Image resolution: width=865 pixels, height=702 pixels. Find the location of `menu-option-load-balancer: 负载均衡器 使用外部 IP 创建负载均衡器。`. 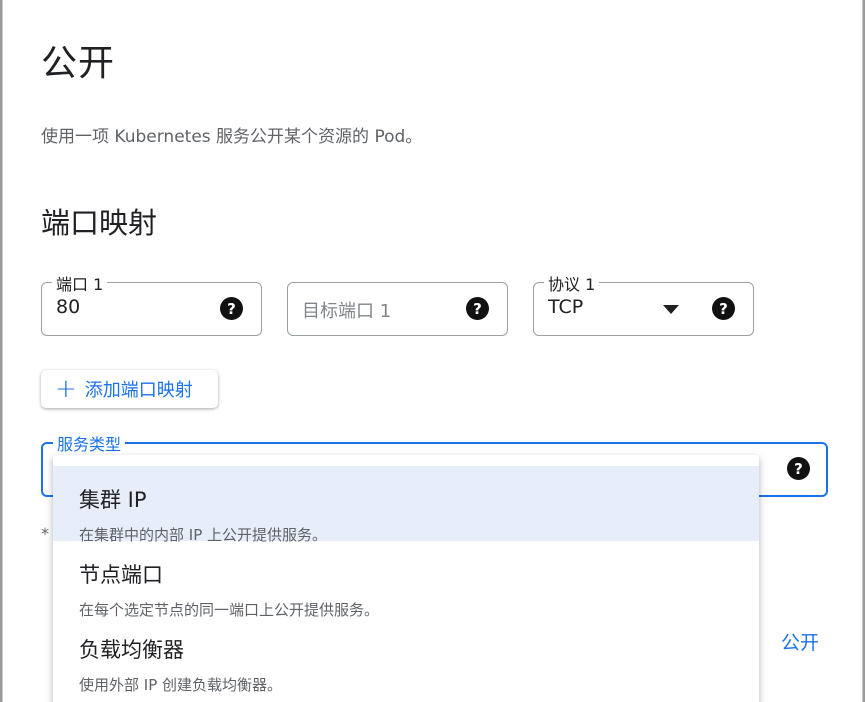

menu-option-load-balancer: 负载均衡器 使用外部 IP 创建负载均衡器。 is located at coordinates (406, 655).